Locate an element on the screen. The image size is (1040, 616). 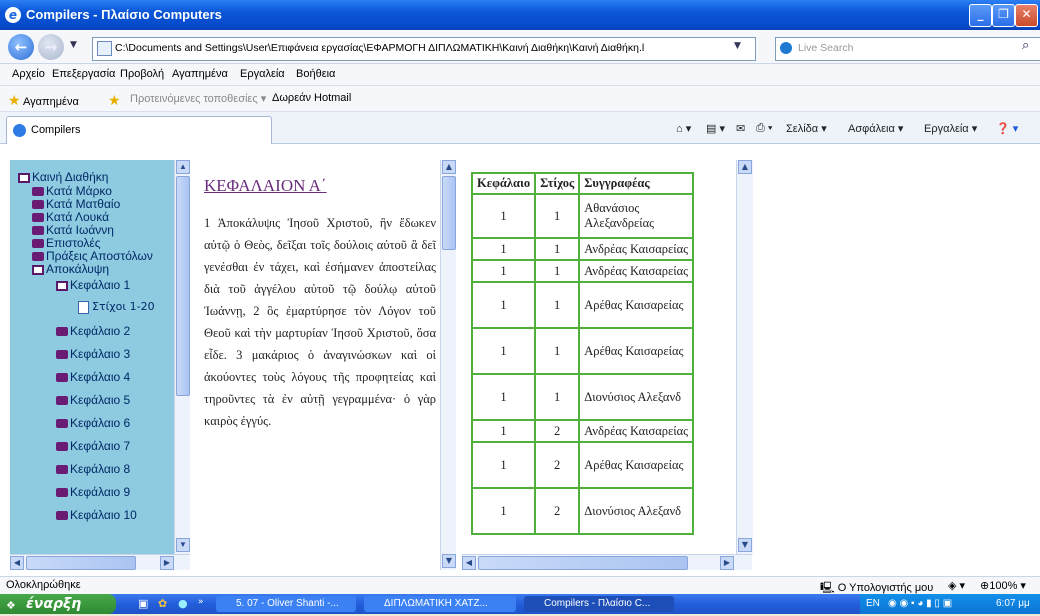
table-row: 1 1 Ανδρέας Καισαρείας is located at coordinates (582, 249).